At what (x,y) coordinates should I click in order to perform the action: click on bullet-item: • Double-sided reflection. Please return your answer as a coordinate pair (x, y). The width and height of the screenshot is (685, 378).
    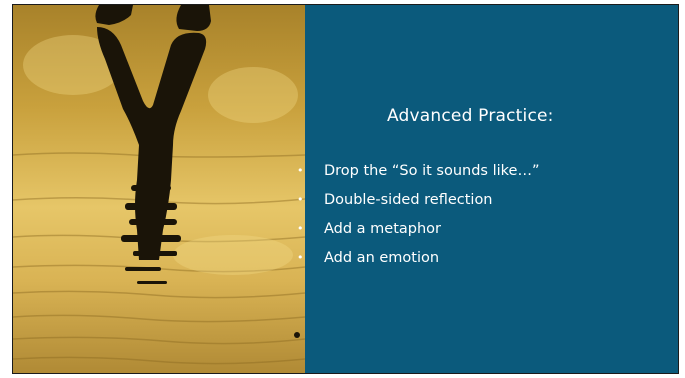
    Looking at the image, I should click on (416, 204).